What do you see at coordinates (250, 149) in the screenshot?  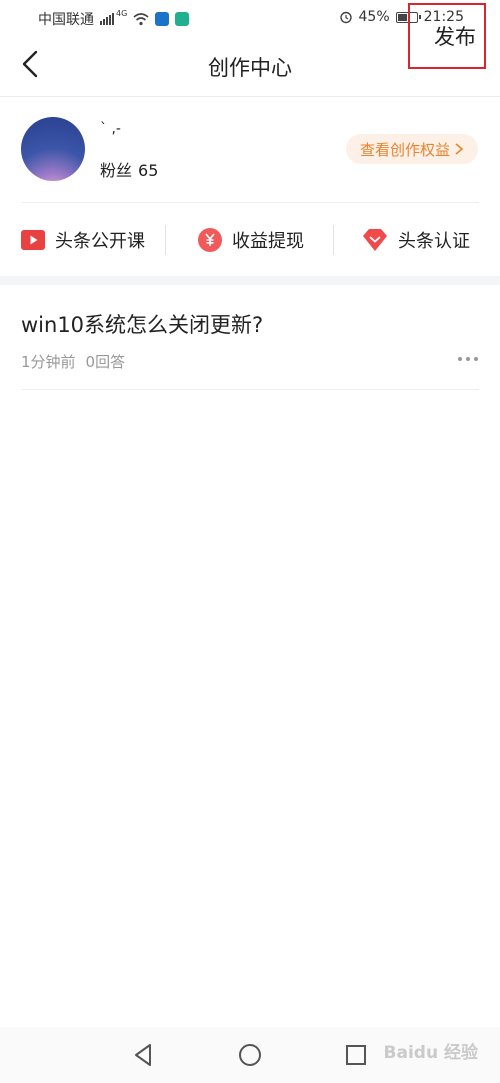 I see `profile-section: ` ,- 粉丝 65 查看创作权益` at bounding box center [250, 149].